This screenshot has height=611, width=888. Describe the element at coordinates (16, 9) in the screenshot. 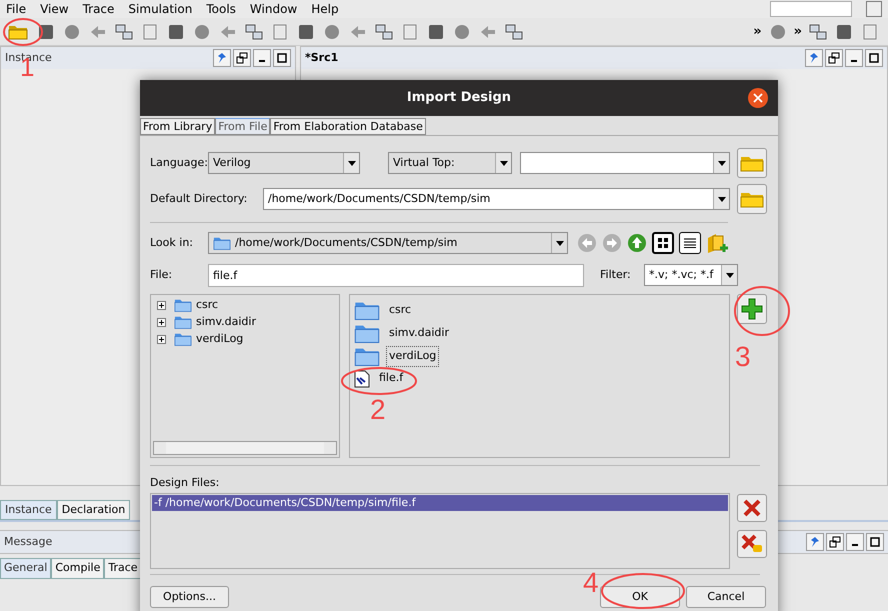

I see `menu-item: File` at that location.